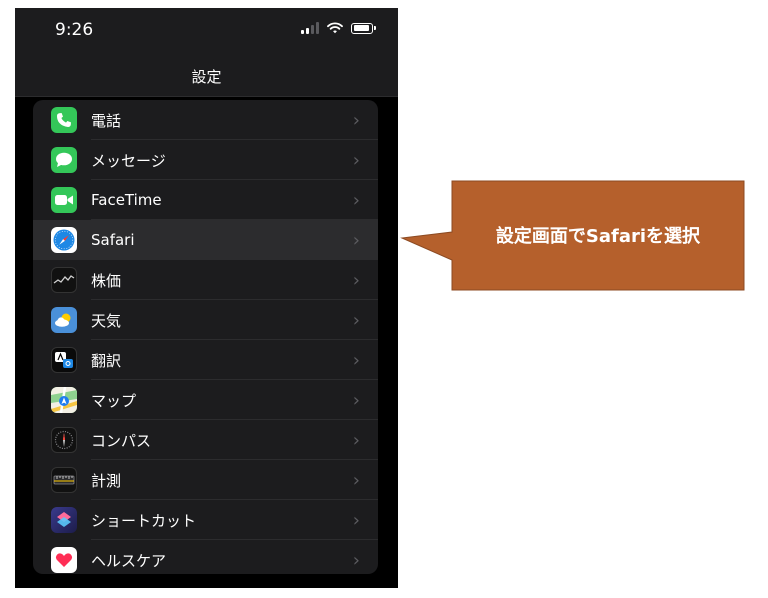  What do you see at coordinates (106, 360) in the screenshot?
I see `settings-item-label: 翻訳` at bounding box center [106, 360].